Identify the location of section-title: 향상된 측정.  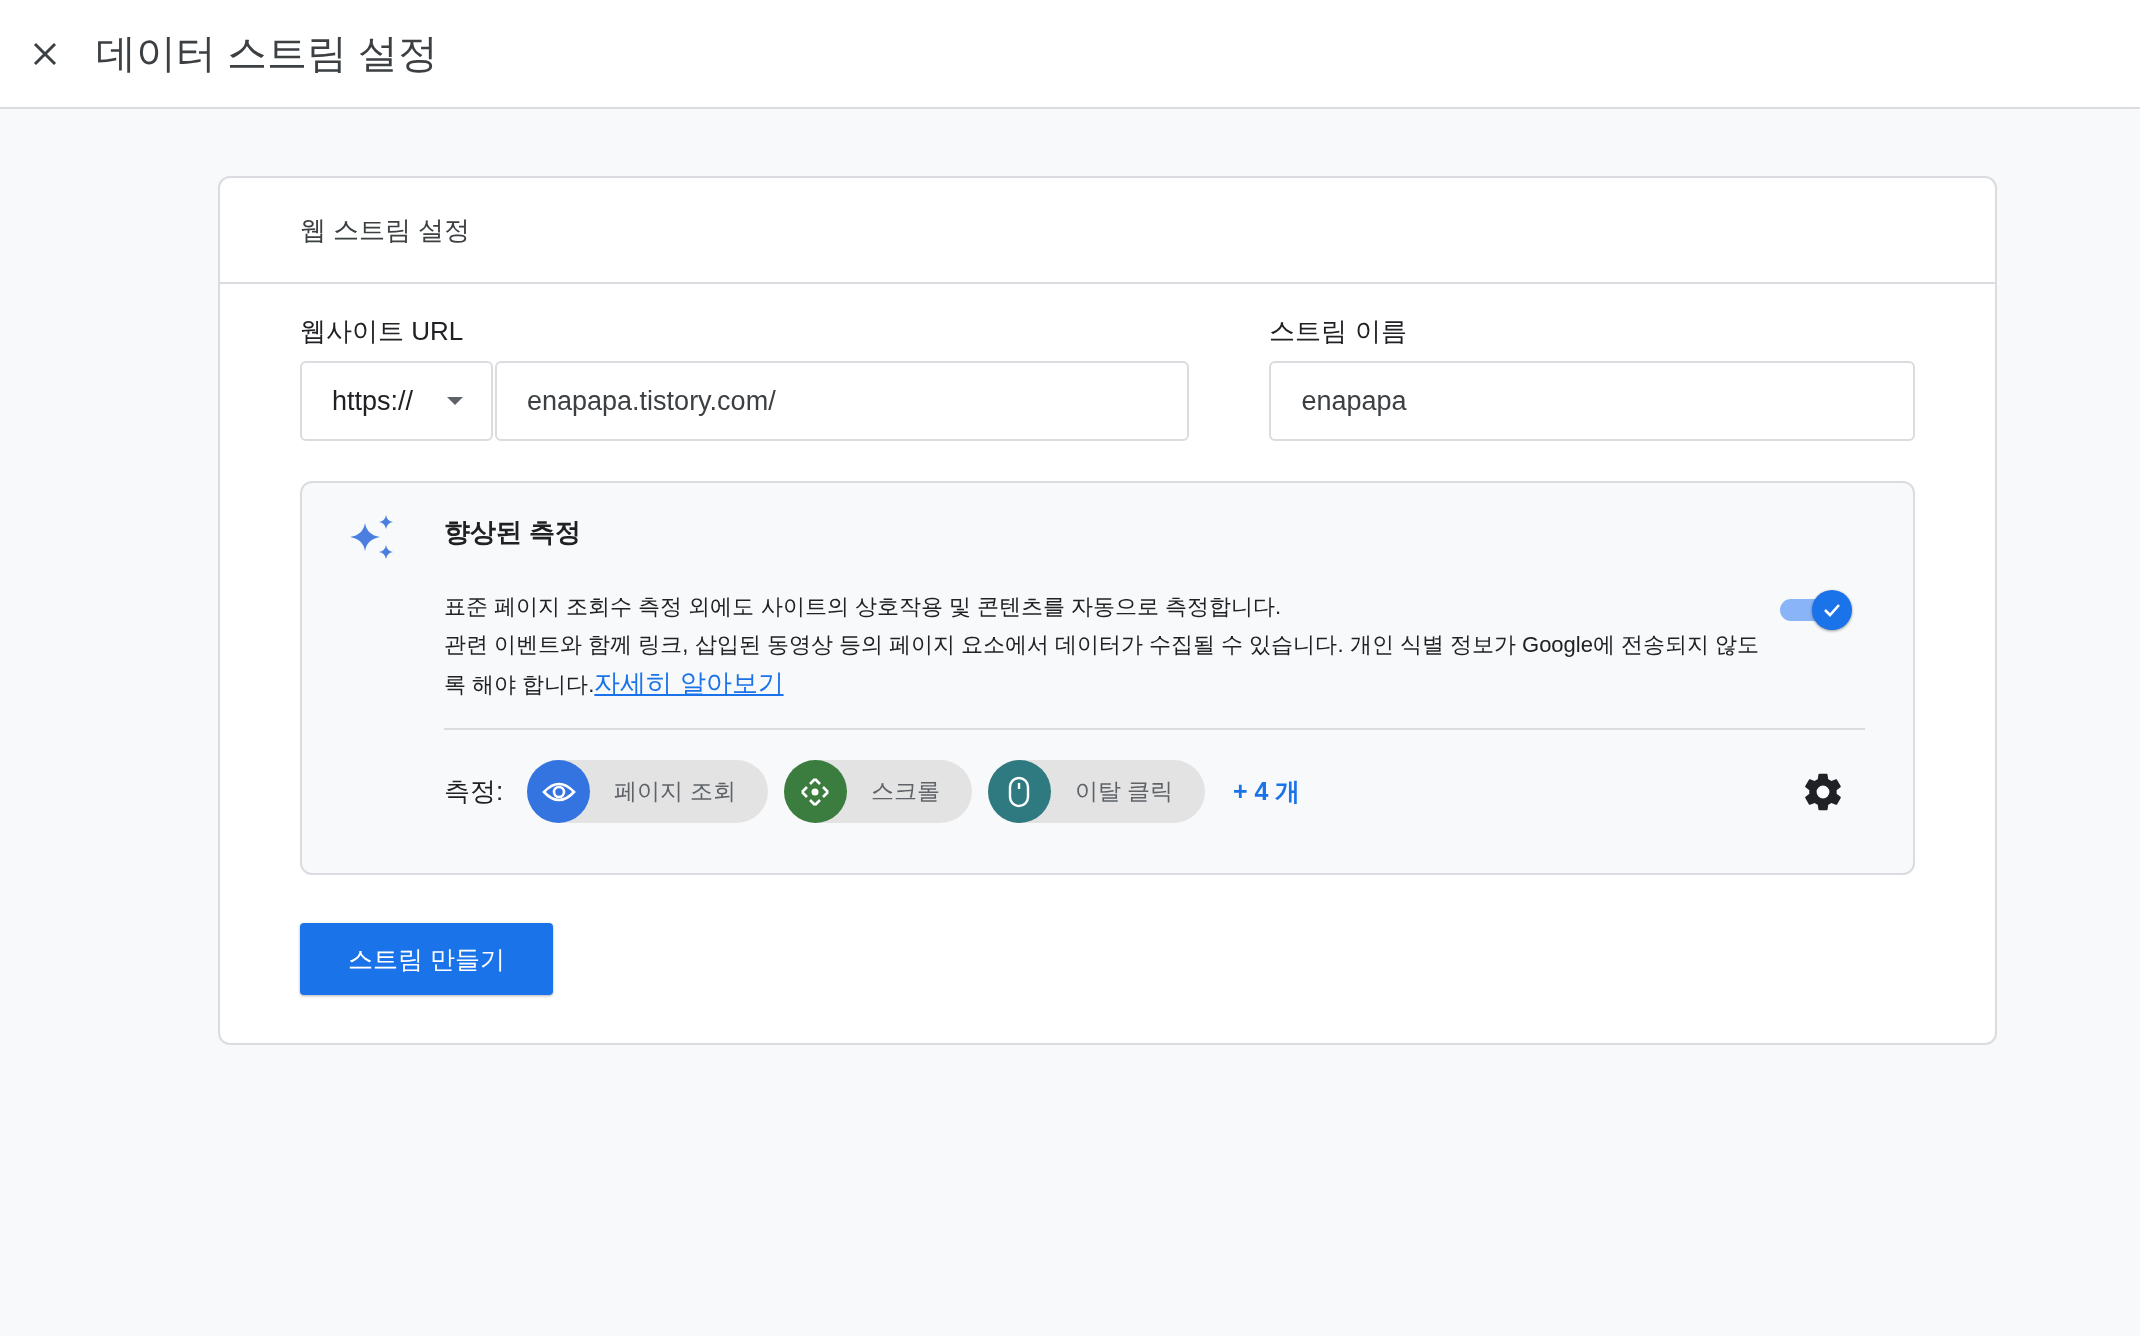
(513, 532).